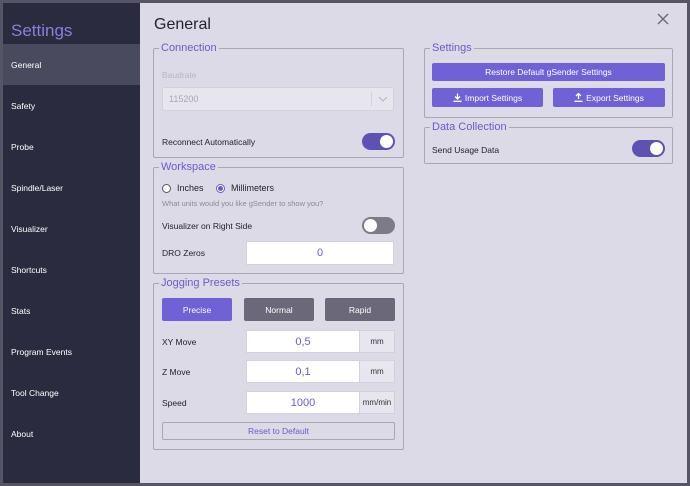  Describe the element at coordinates (71, 64) in the screenshot. I see `sidebar-item-general: General` at that location.